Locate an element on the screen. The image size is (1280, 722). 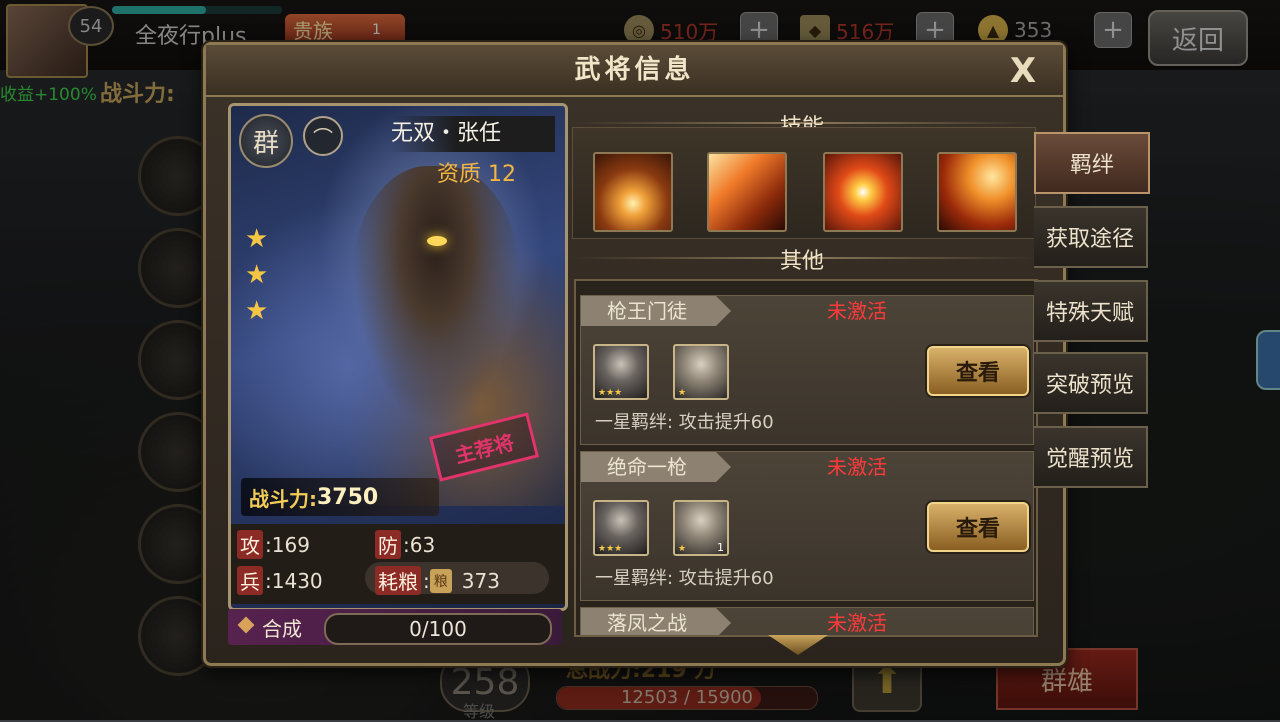
bond-item: 落凤之战 未激活 is located at coordinates (807, 621).